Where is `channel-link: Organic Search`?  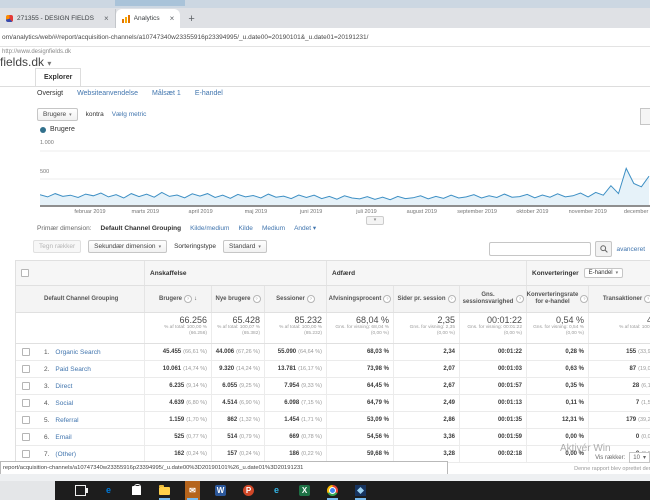
channel-link: Organic Search is located at coordinates (77, 352).